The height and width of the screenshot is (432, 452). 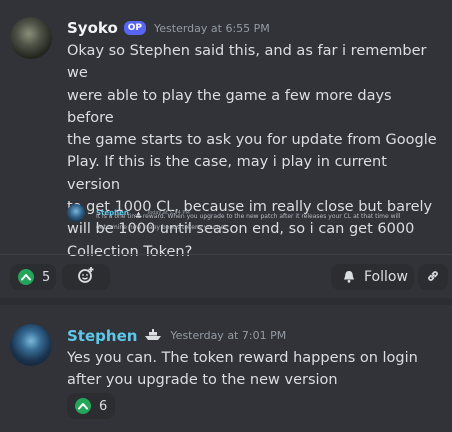 I want to click on reply-header: Stephen Yesterday at 7:01 PM, so click(x=176, y=335).